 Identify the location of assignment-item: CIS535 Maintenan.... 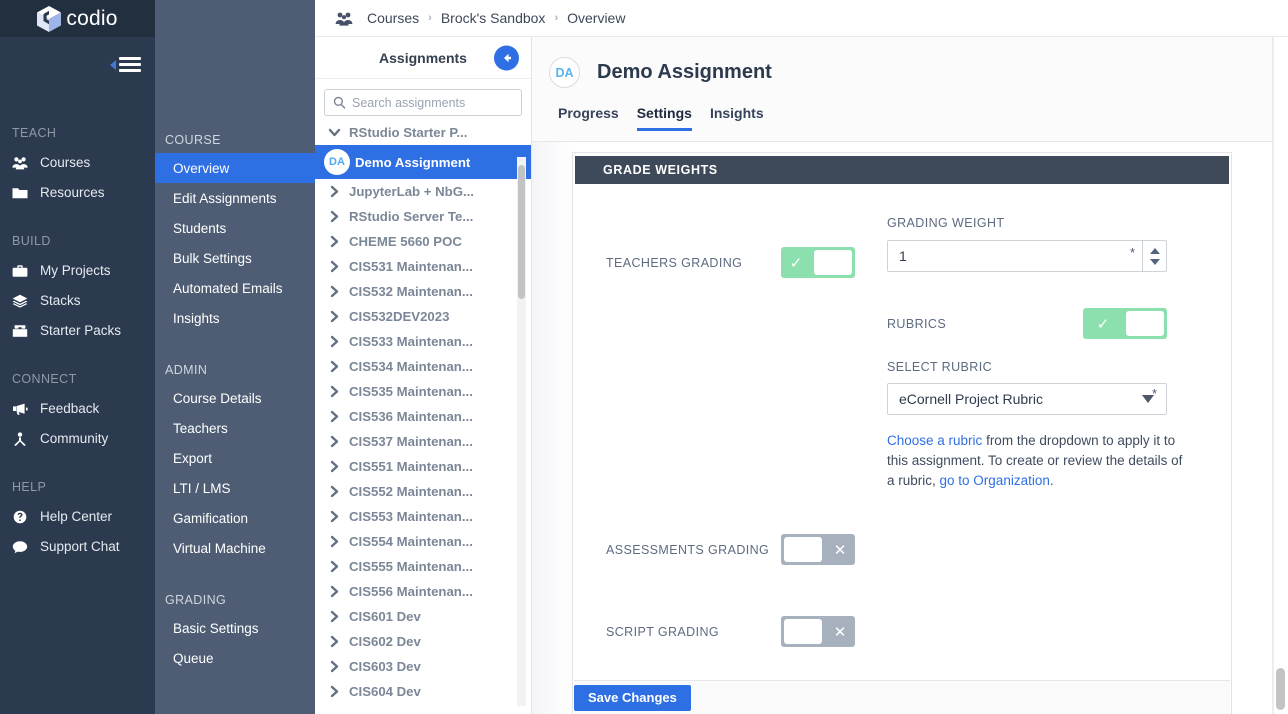
(423, 391).